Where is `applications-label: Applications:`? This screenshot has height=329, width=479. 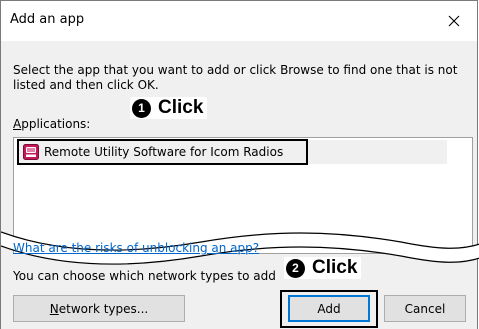
applications-label: Applications: is located at coordinates (52, 124).